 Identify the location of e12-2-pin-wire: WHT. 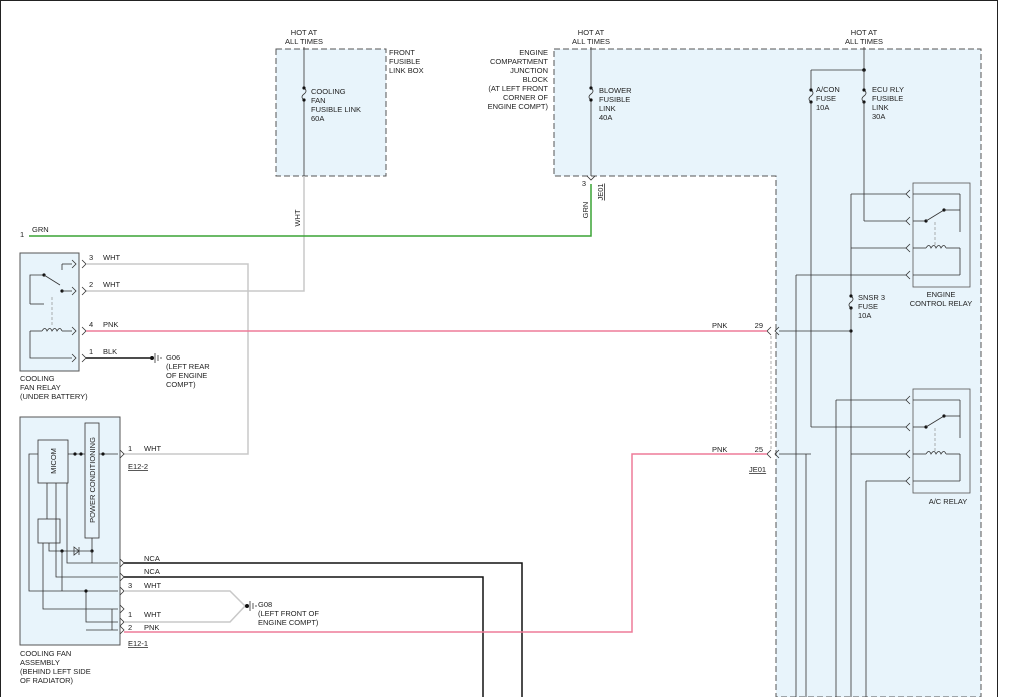
(152, 448).